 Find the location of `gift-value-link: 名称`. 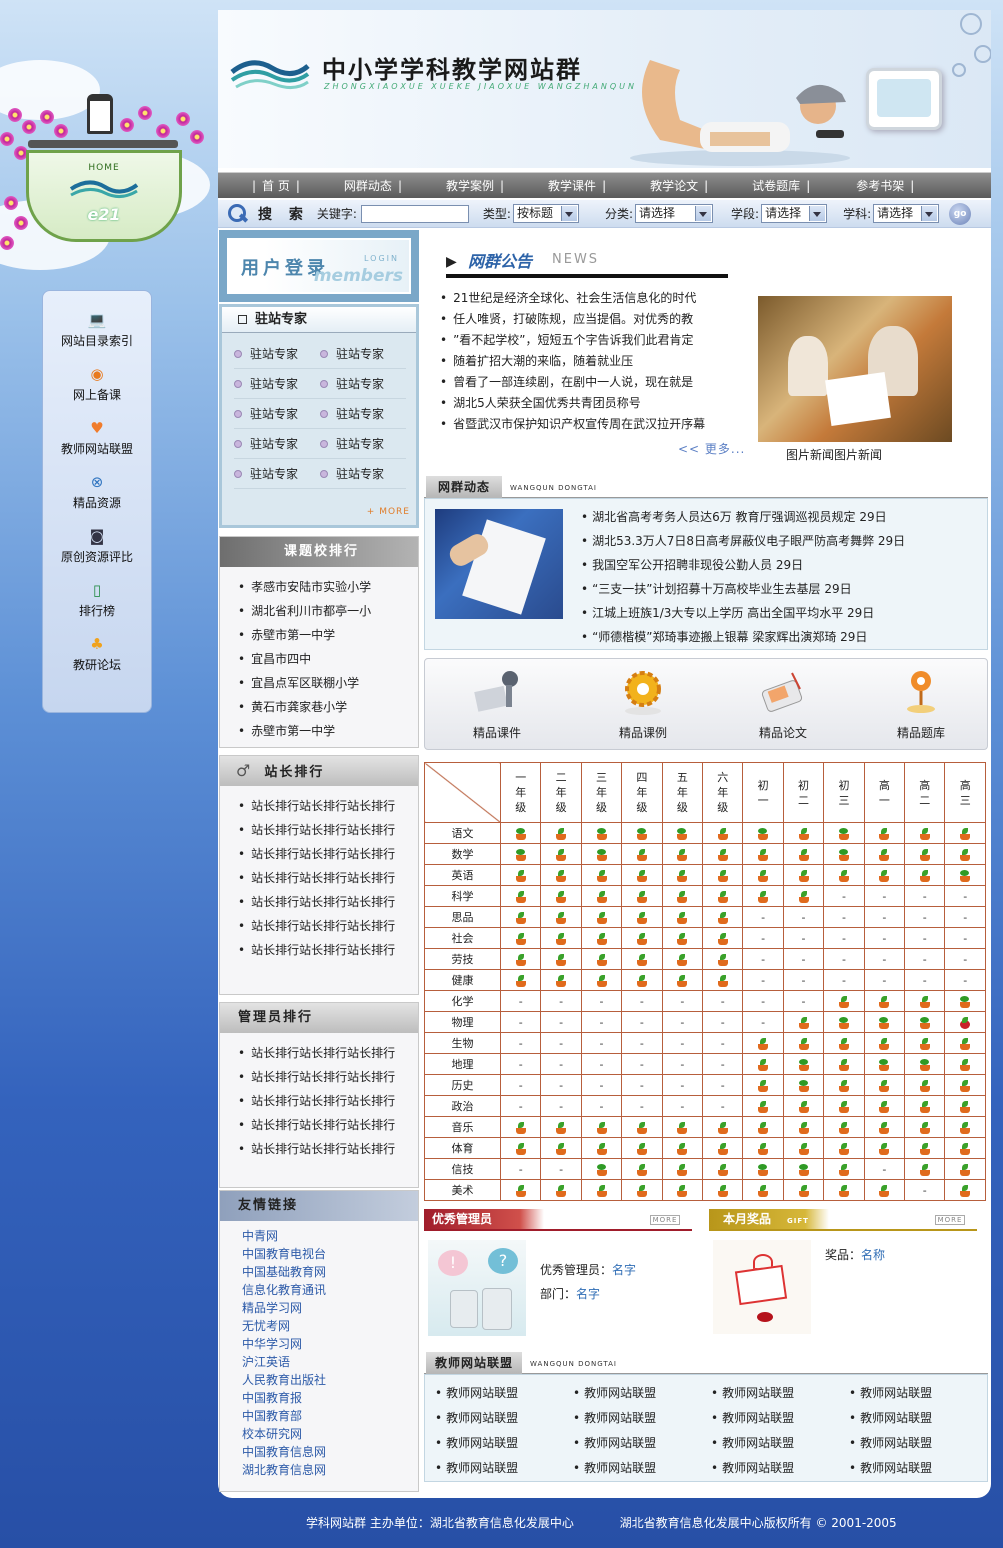

gift-value-link: 名称 is located at coordinates (873, 1255).